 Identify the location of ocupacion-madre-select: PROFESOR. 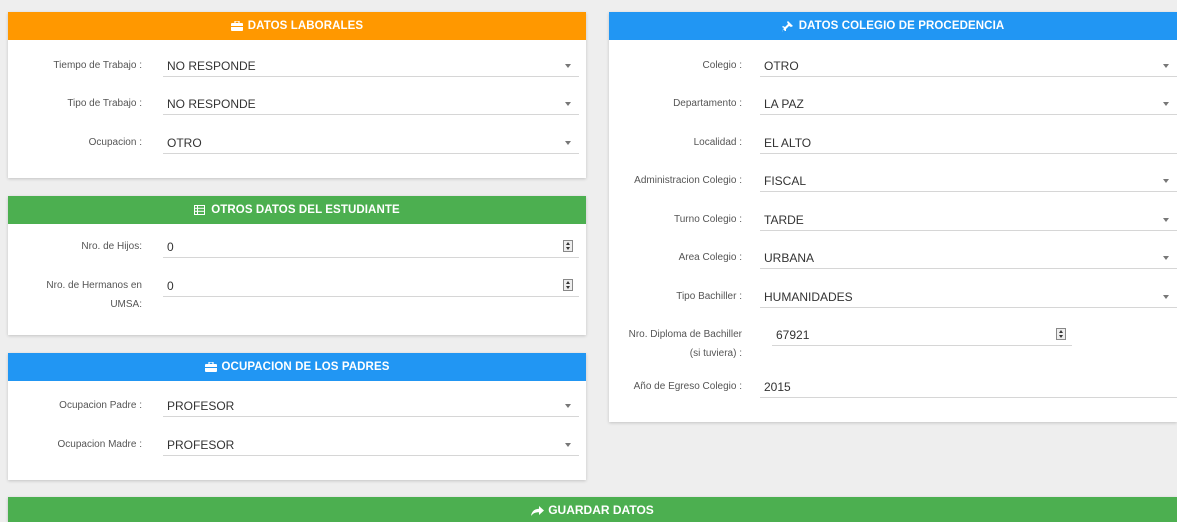
(371, 446).